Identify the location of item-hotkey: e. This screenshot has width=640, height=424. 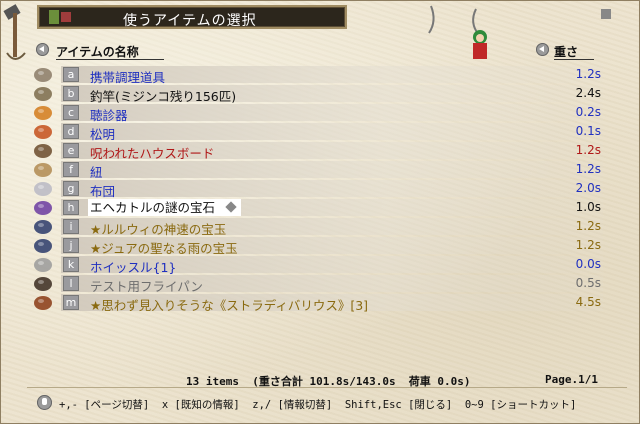
(71, 150).